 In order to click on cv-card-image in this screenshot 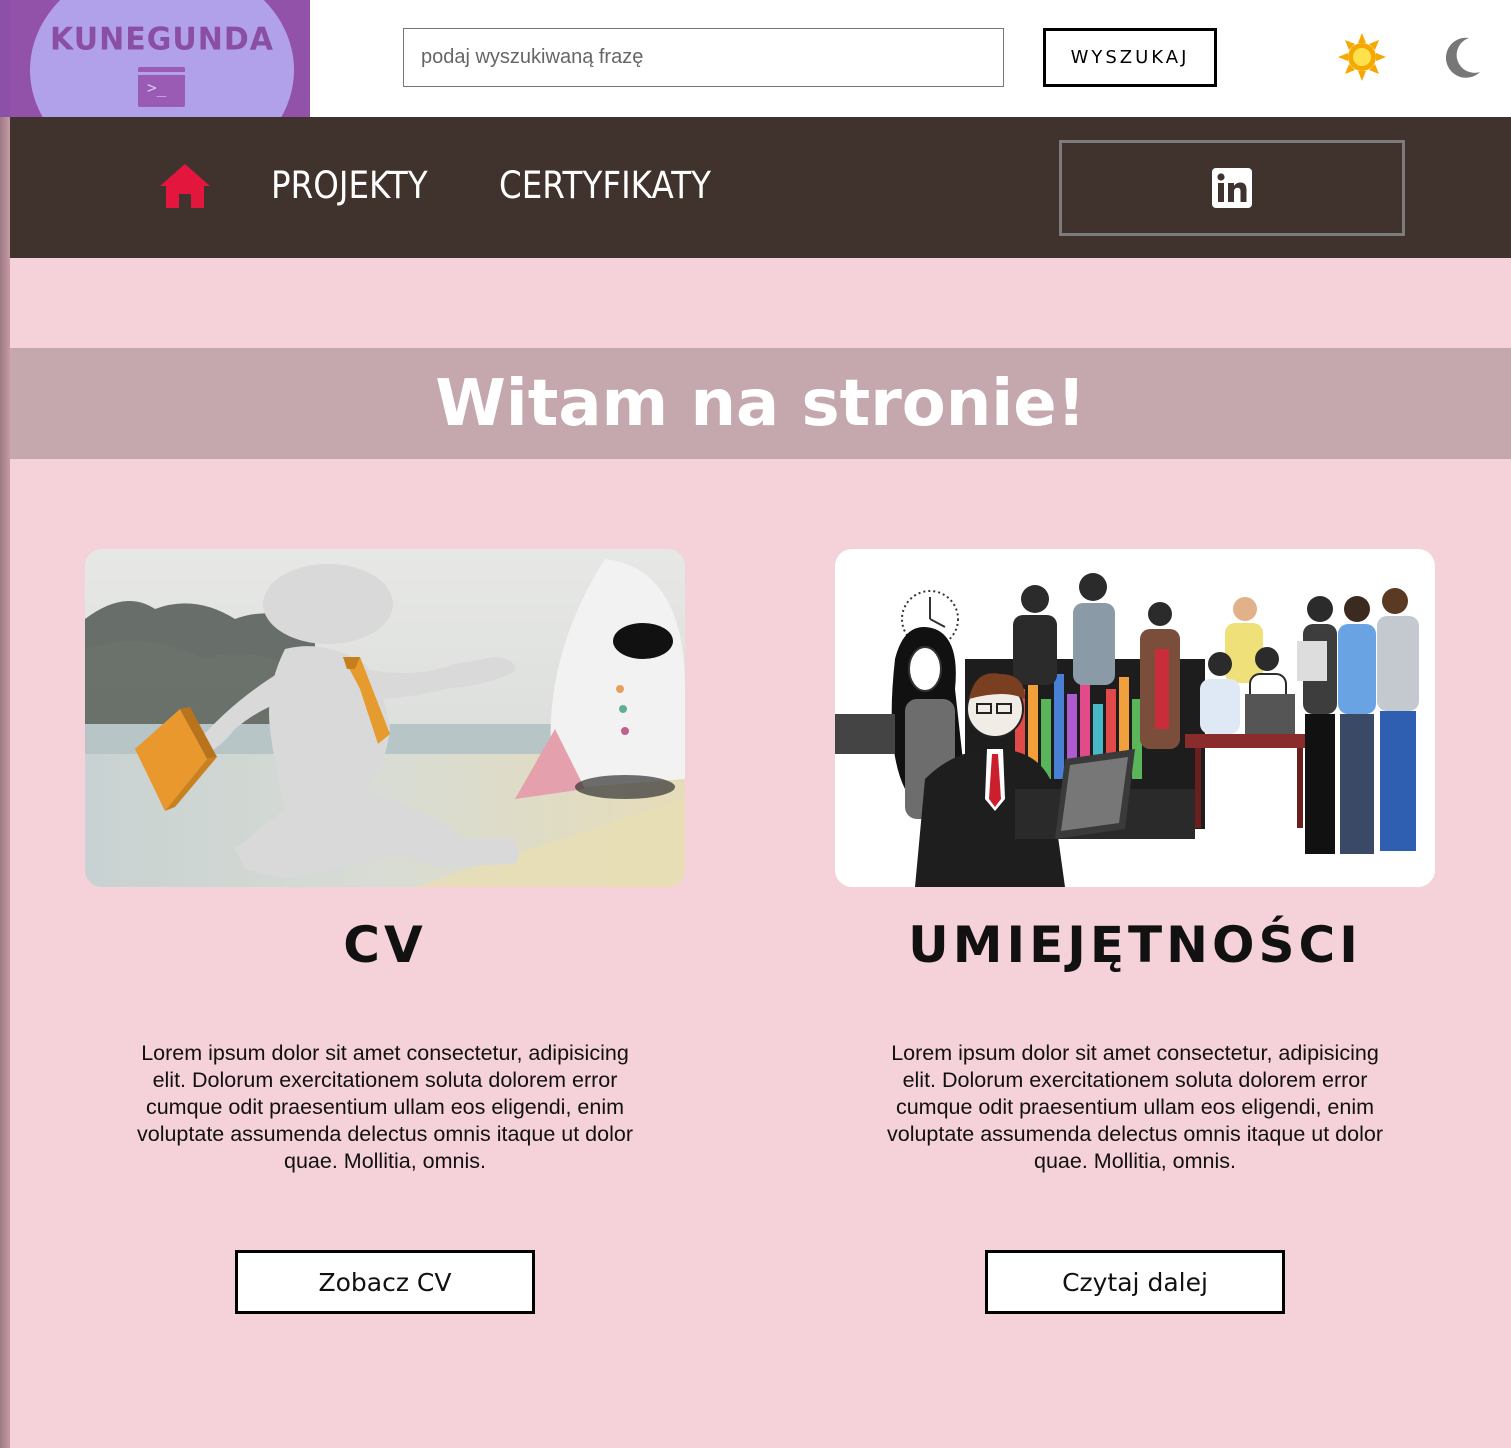, I will do `click(385, 718)`.